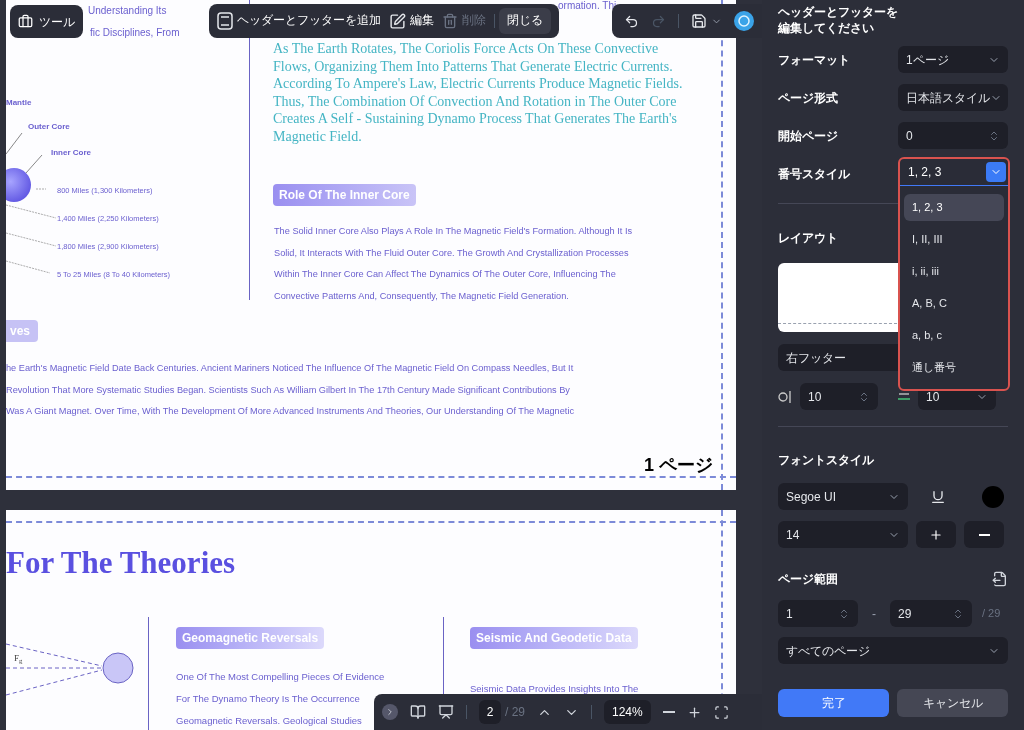 The height and width of the screenshot is (730, 1024). What do you see at coordinates (954, 239) in the screenshot?
I see `dropdown-option: I, II, III` at bounding box center [954, 239].